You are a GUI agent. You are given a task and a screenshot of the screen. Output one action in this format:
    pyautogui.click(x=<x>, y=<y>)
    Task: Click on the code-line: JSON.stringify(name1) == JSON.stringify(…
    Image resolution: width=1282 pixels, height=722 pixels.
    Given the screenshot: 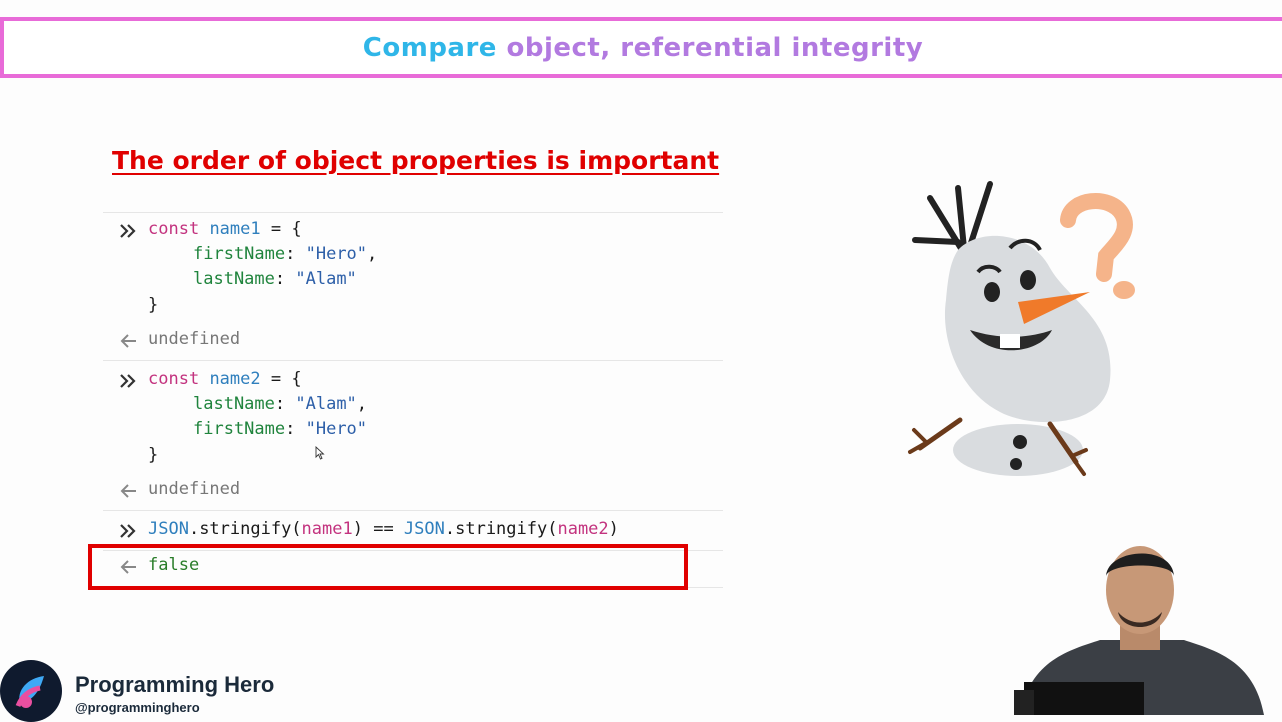 What is the action you would take?
    pyautogui.click(x=383, y=529)
    